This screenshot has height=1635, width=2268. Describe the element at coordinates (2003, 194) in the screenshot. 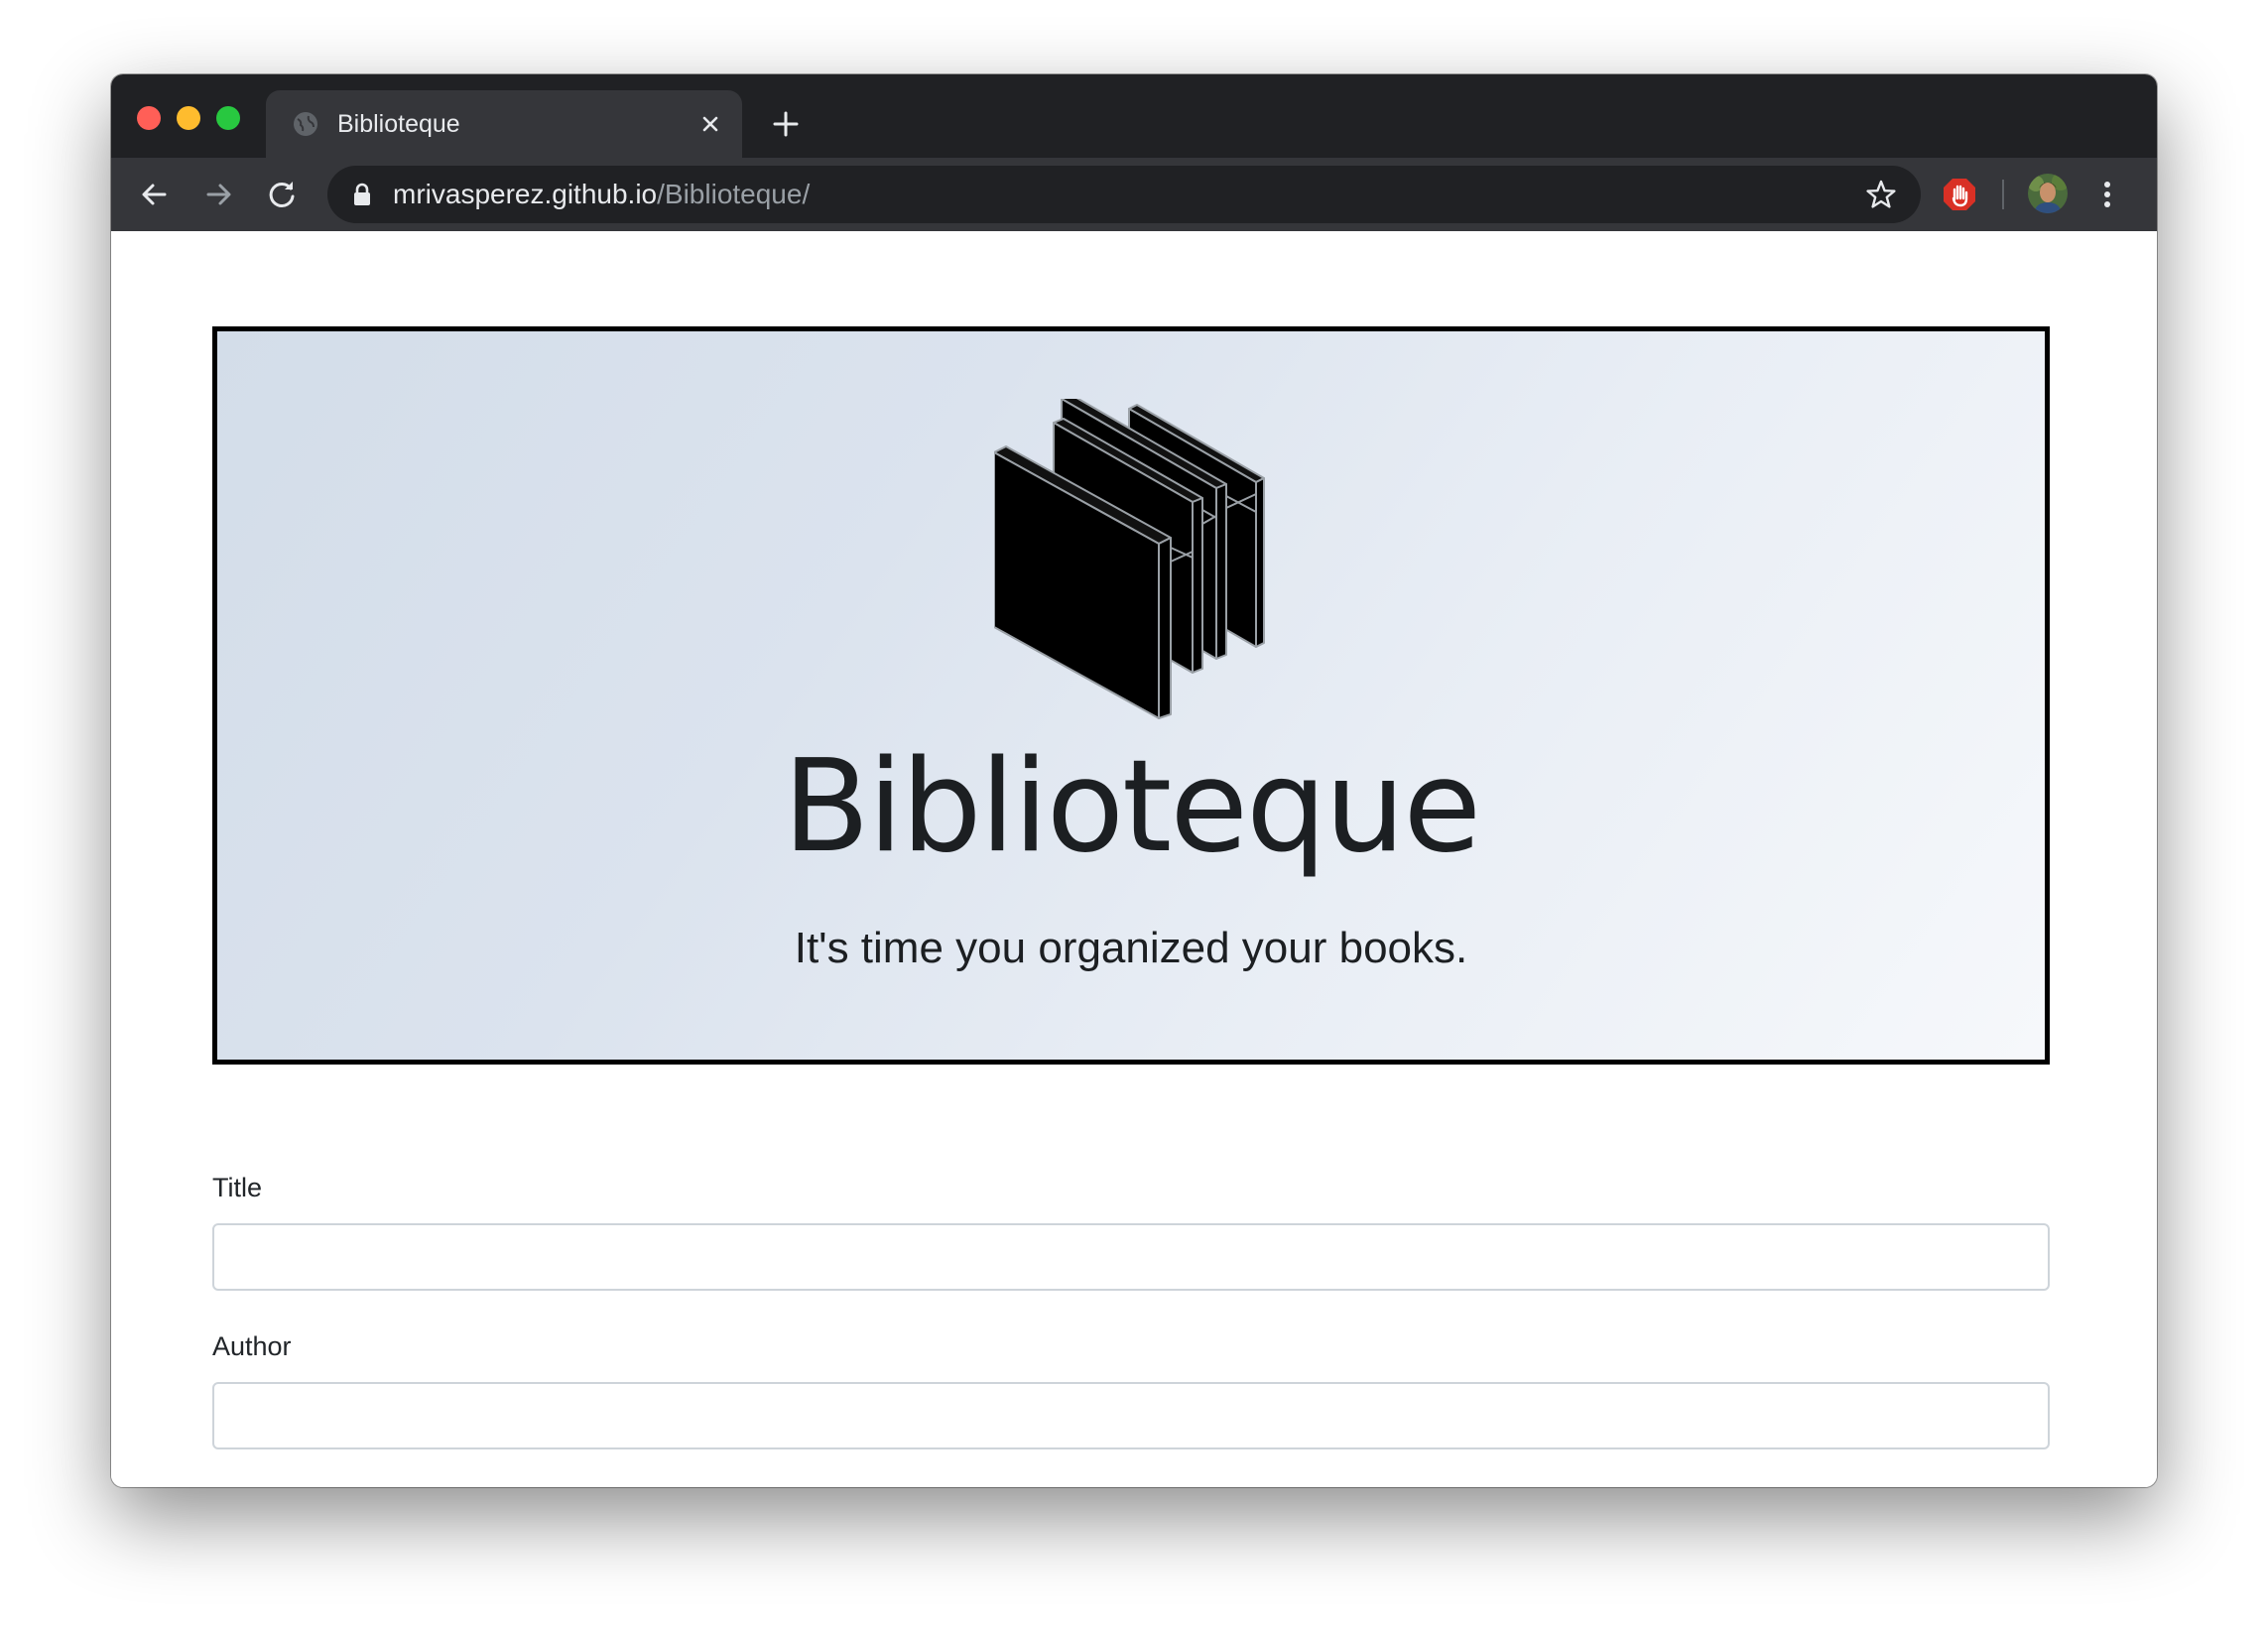

I see `toolbar-divider` at that location.